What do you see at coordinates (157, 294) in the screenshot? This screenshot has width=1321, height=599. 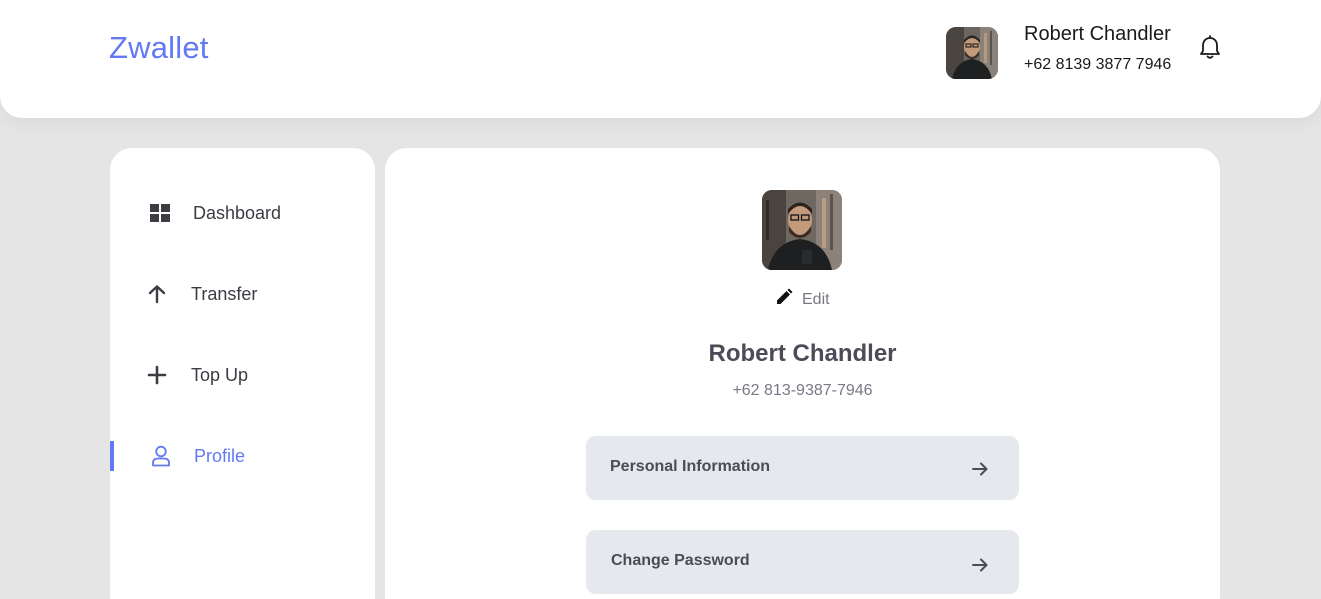 I see `arrow-up-icon` at bounding box center [157, 294].